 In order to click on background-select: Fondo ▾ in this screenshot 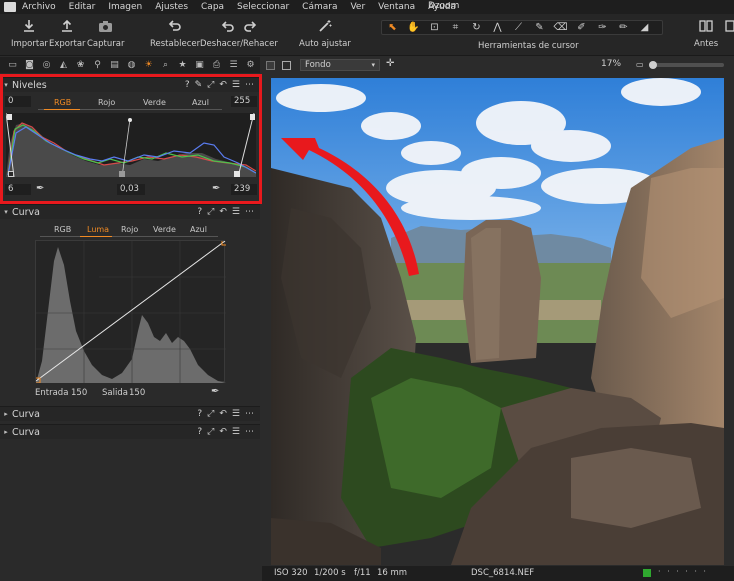, I will do `click(340, 65)`.